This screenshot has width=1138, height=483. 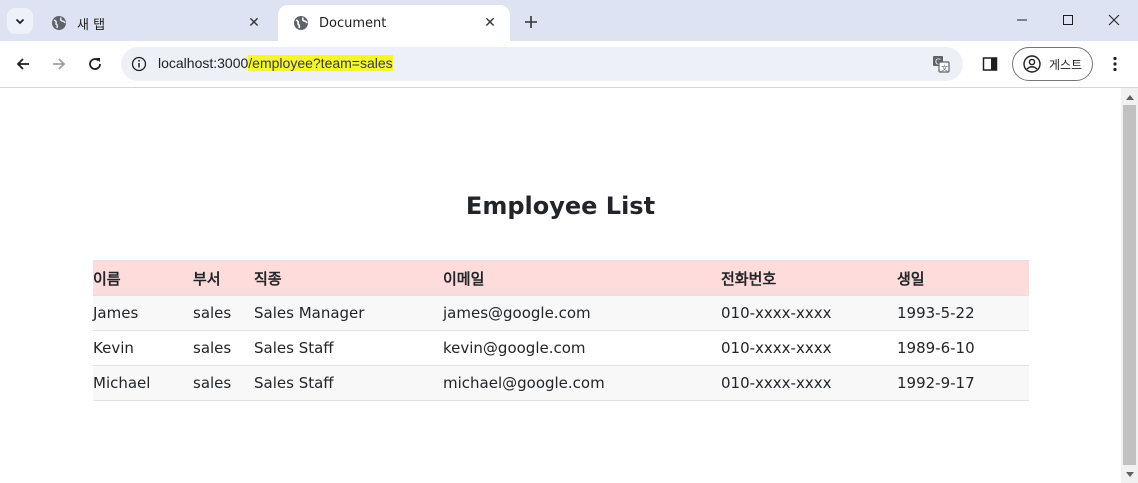 I want to click on url-path: /employee?team=sales, so click(x=320, y=63).